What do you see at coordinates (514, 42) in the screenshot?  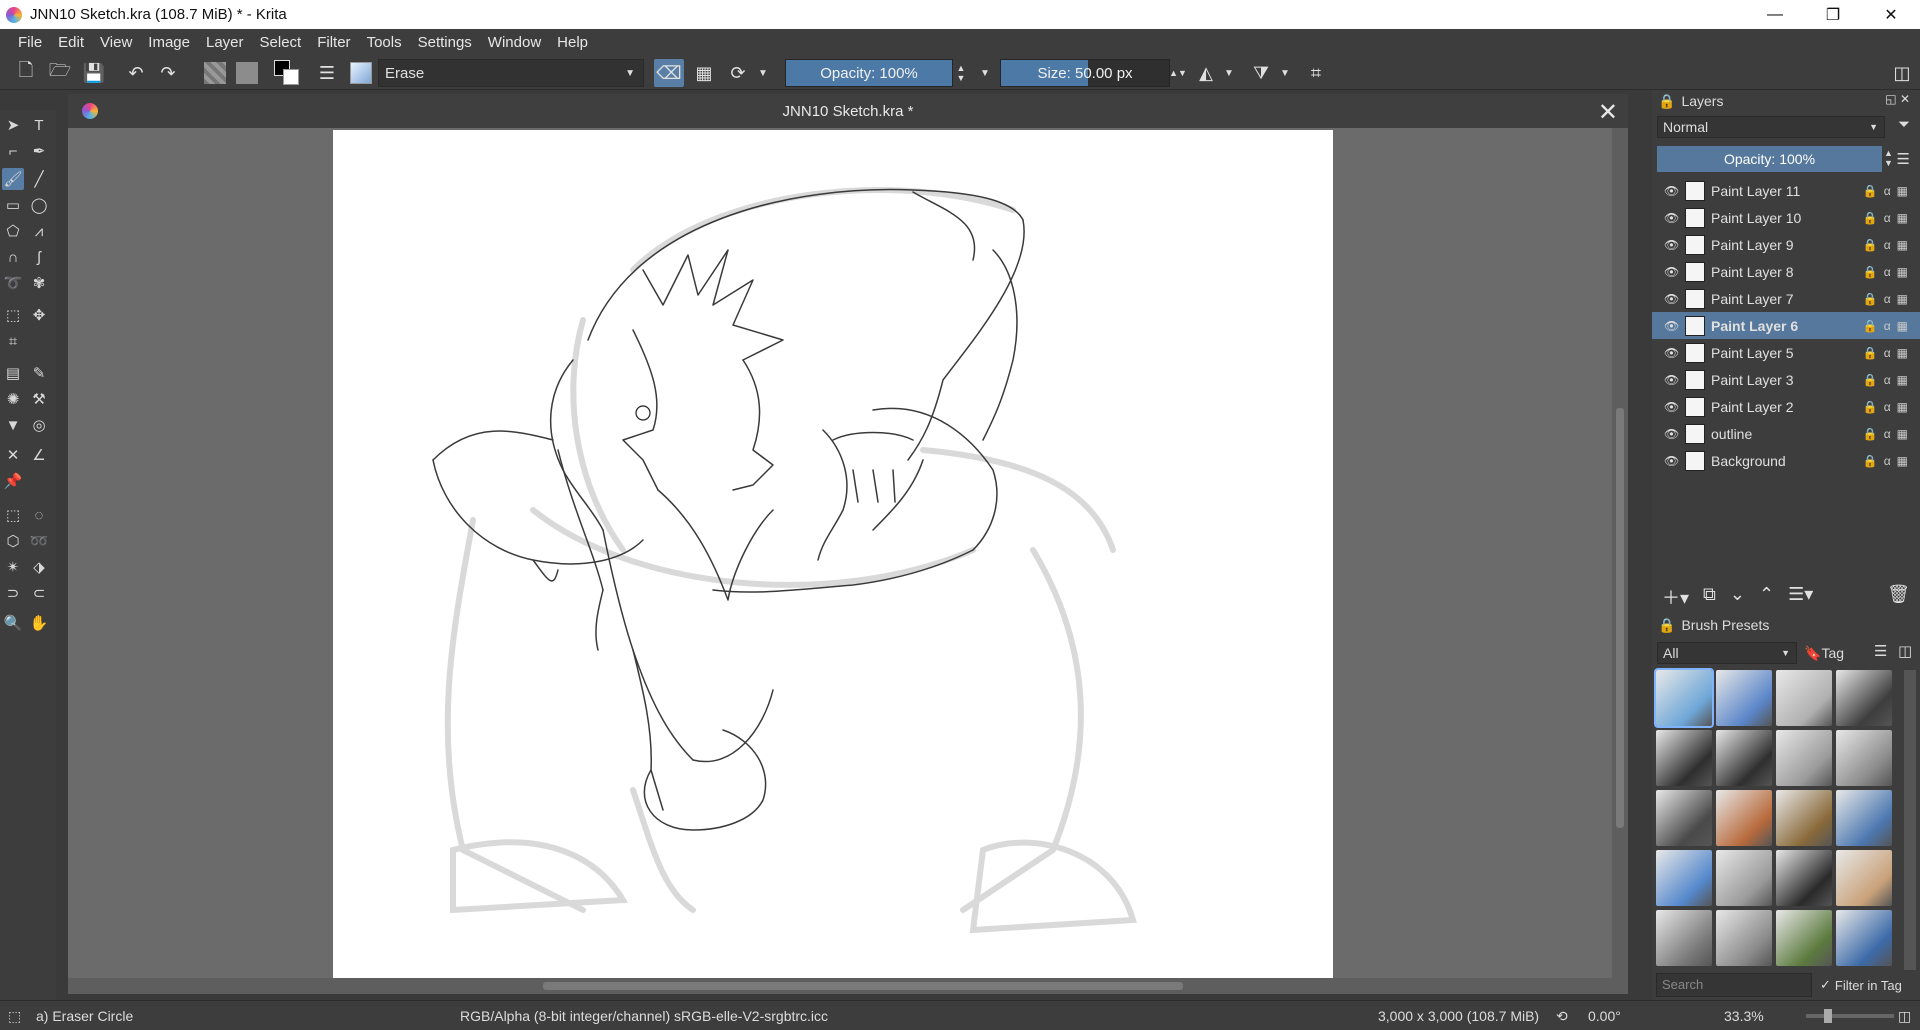 I see `menu-window: Window` at bounding box center [514, 42].